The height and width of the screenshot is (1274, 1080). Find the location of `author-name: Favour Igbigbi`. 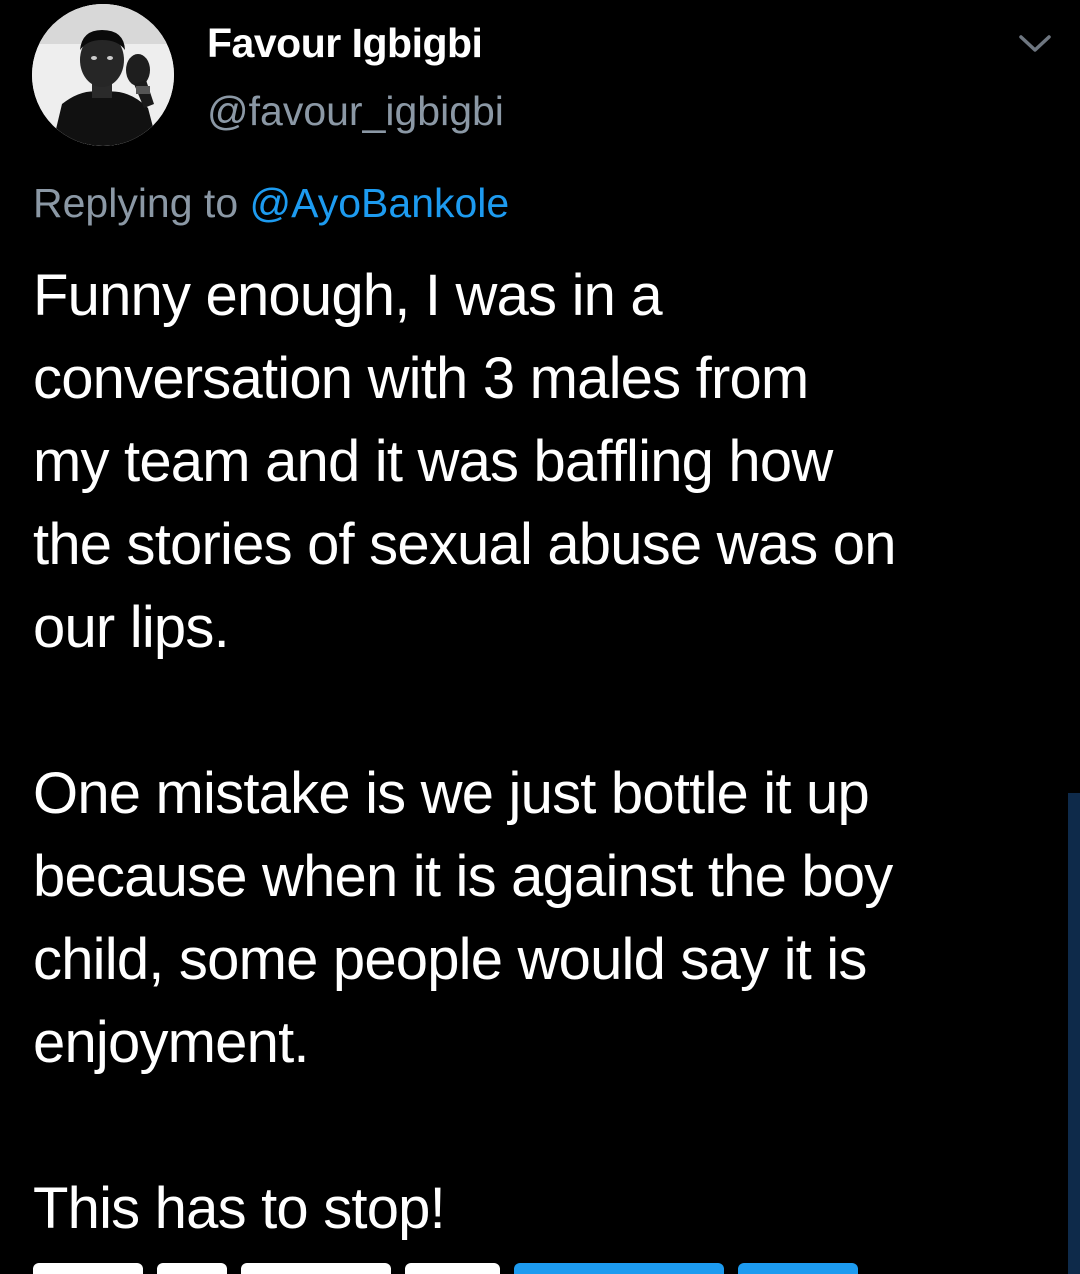

author-name: Favour Igbigbi is located at coordinates (345, 43).